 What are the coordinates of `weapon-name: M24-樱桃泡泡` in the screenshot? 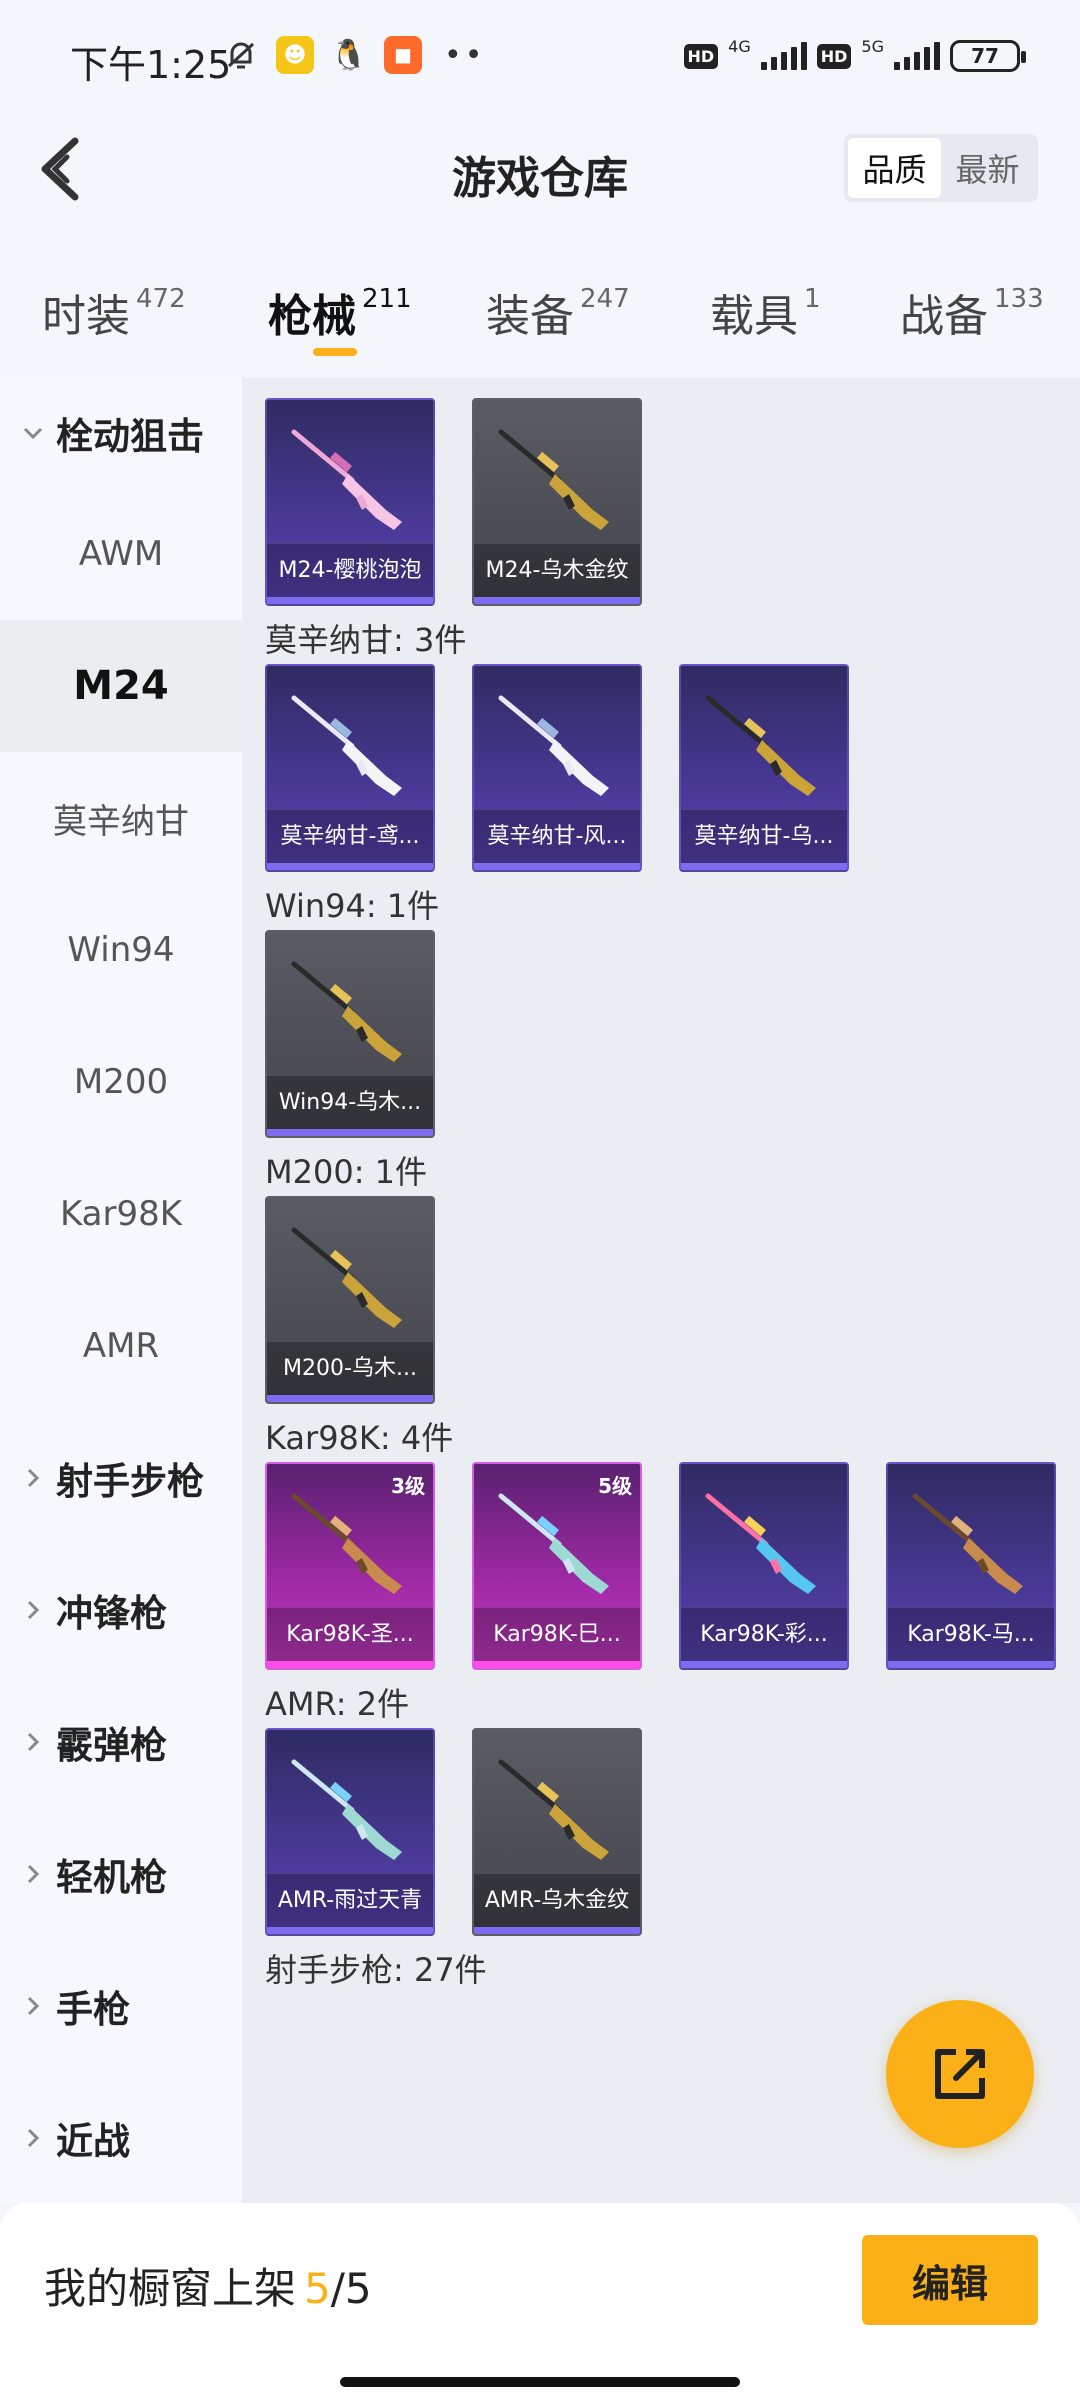 It's located at (350, 570).